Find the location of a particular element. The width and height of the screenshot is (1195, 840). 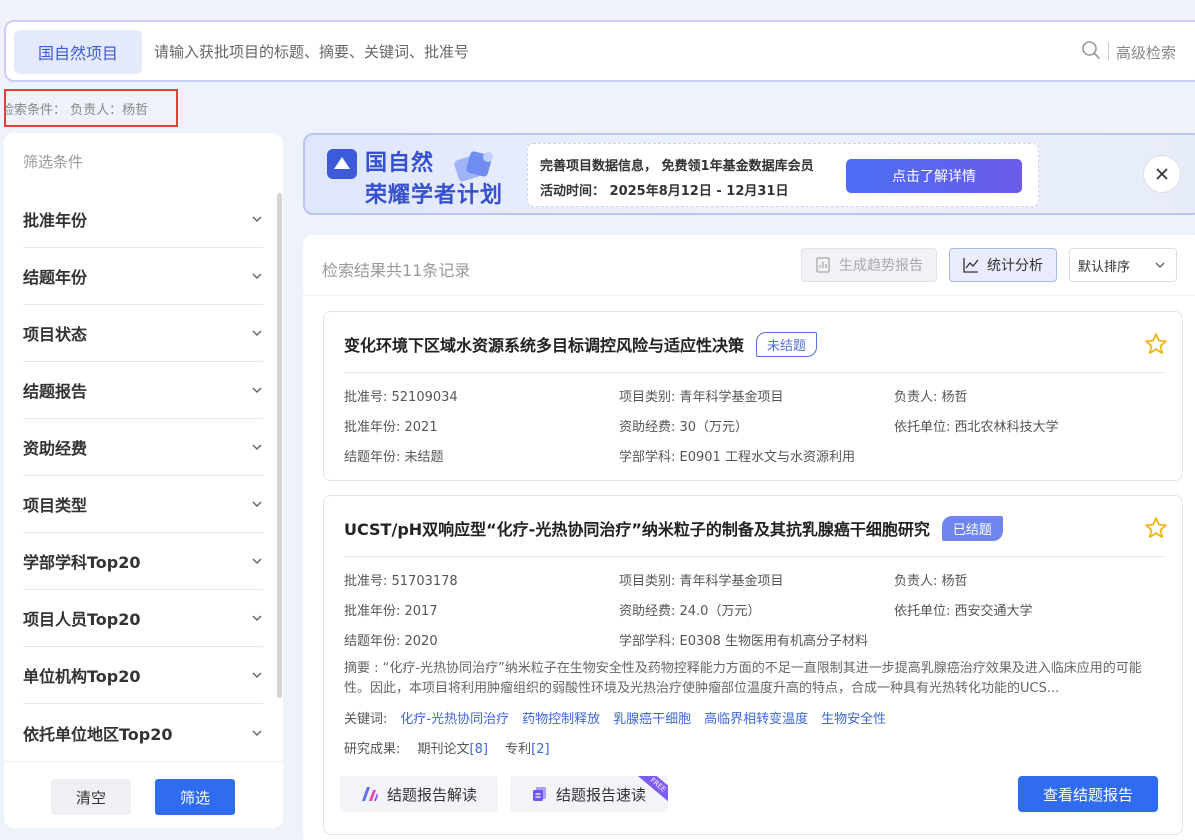

filter-item-personnel: 项目人员Top20 is located at coordinates (143, 618).